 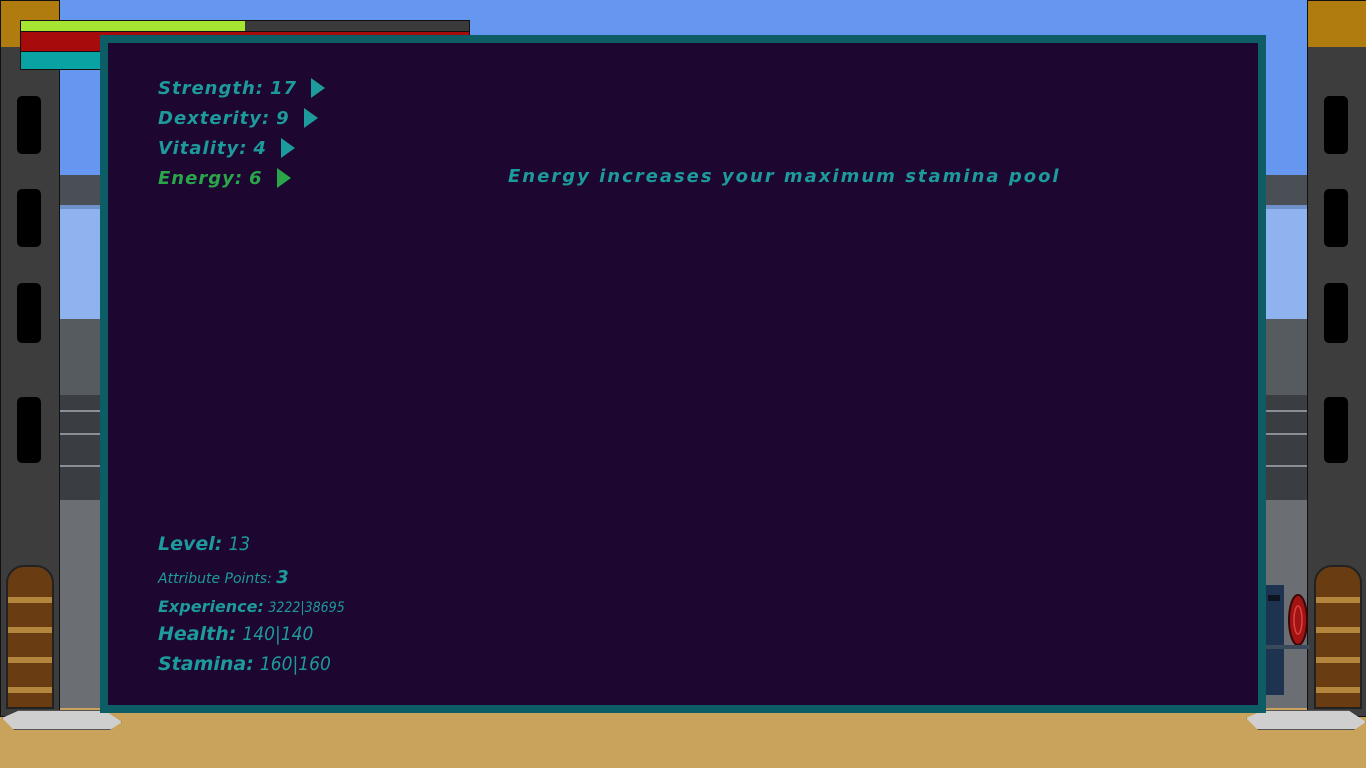 I want to click on attribute-row-energy: Energy: 6, so click(x=224, y=178).